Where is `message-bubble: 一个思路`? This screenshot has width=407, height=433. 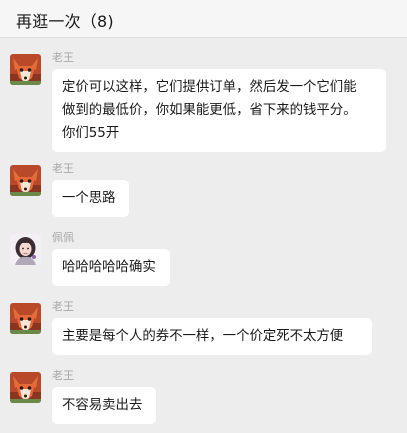 message-bubble: 一个思路 is located at coordinates (90, 198).